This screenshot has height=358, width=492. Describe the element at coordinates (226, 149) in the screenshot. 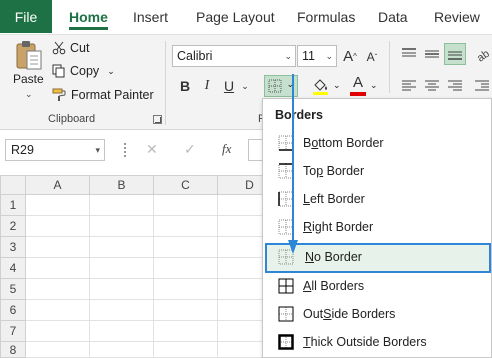

I see `insert-function-icon: fx` at that location.